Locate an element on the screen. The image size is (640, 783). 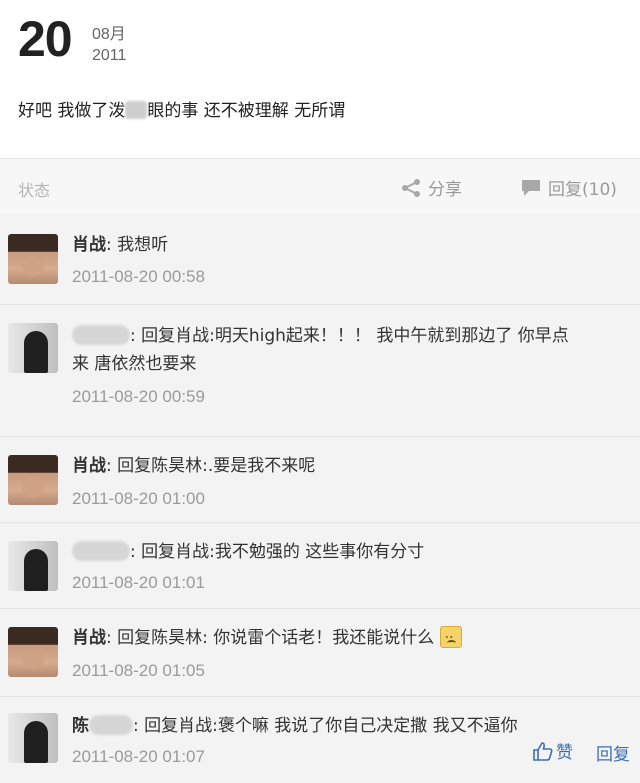
reply-count-label: 回复(10) is located at coordinates (582, 190).